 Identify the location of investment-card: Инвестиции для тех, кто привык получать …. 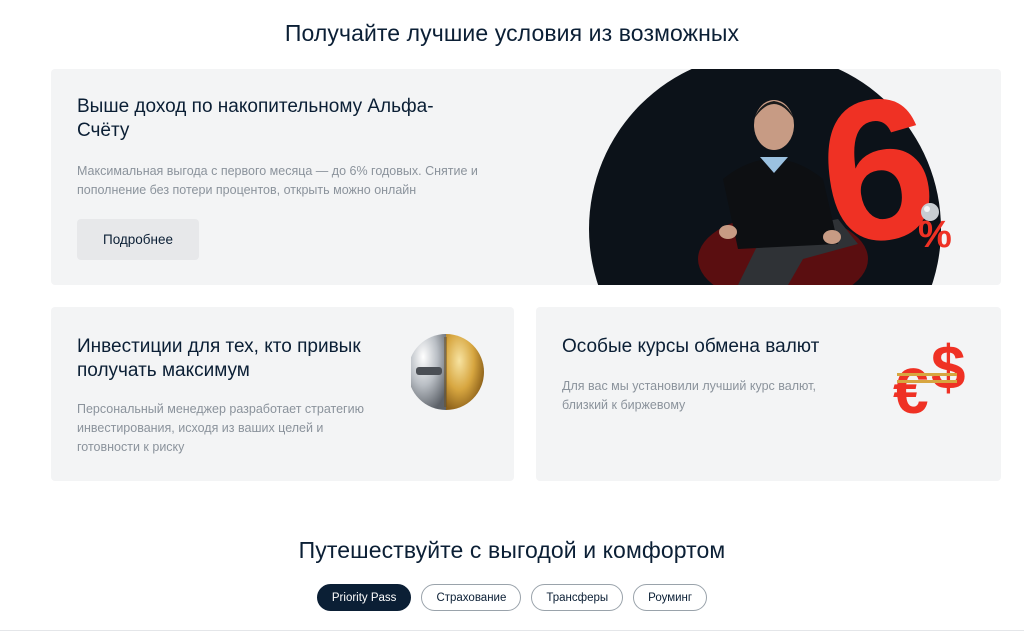
(282, 394).